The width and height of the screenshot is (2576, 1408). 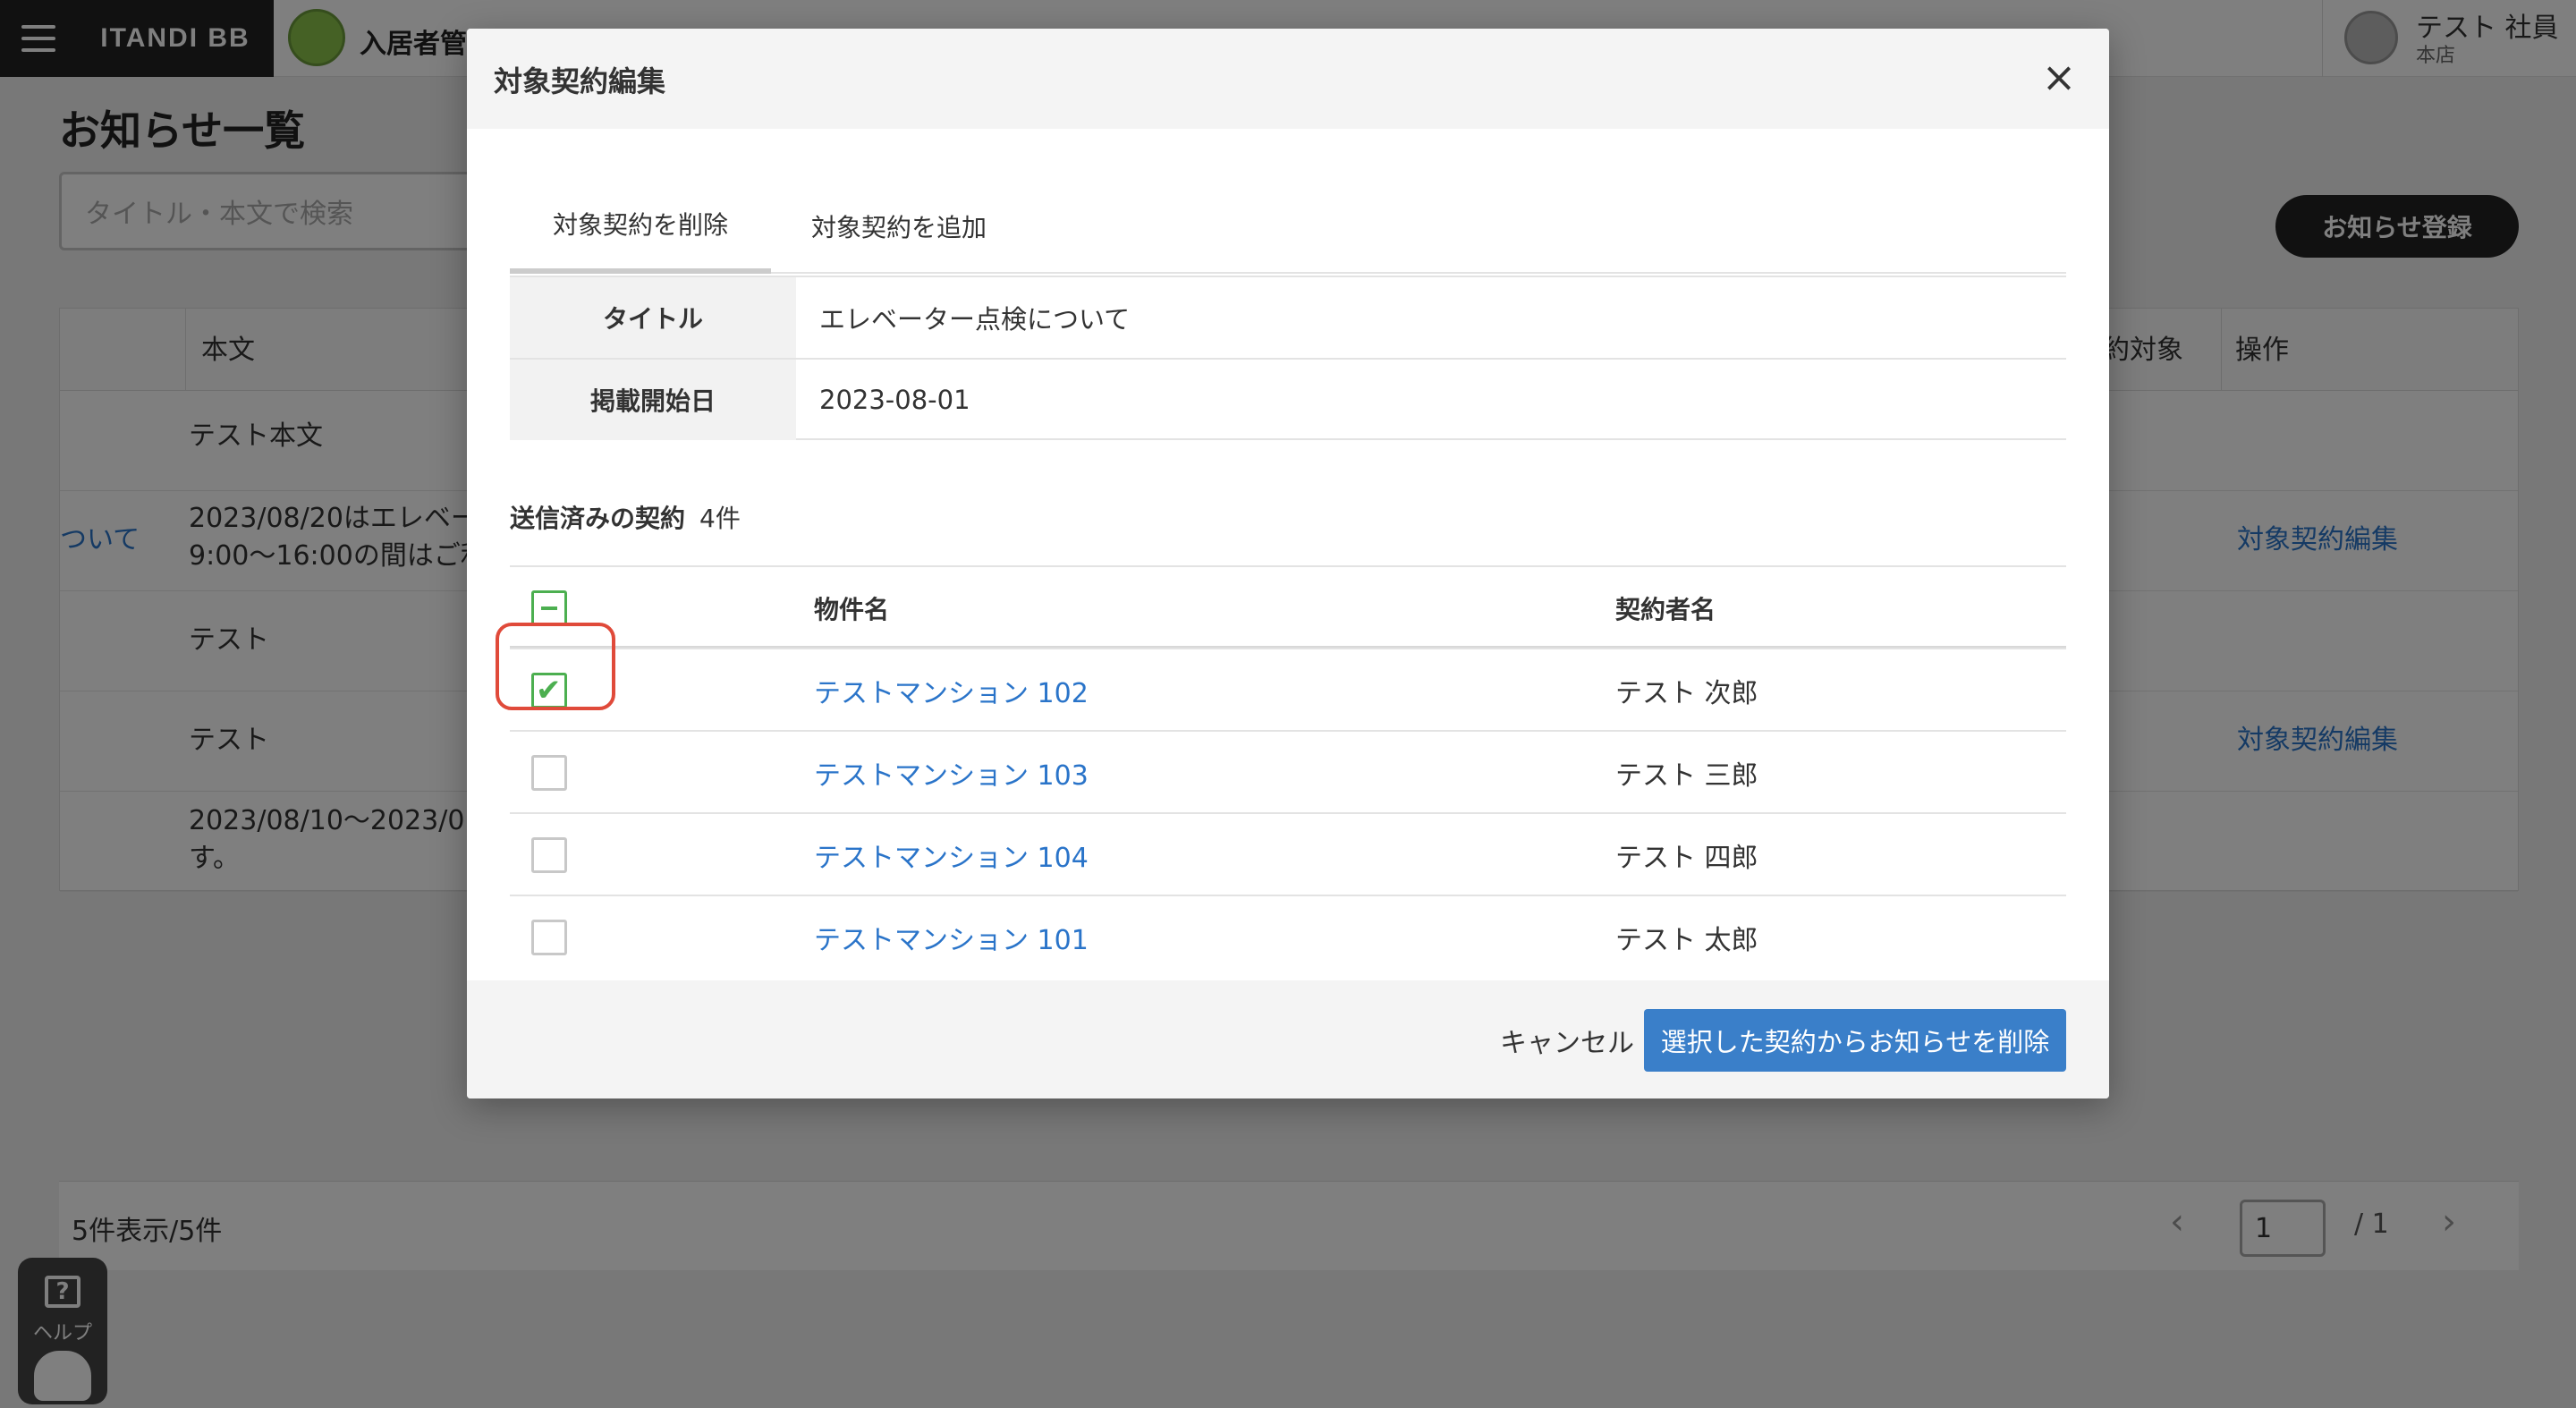 I want to click on contractor-name: テスト 次郎, so click(x=1686, y=693).